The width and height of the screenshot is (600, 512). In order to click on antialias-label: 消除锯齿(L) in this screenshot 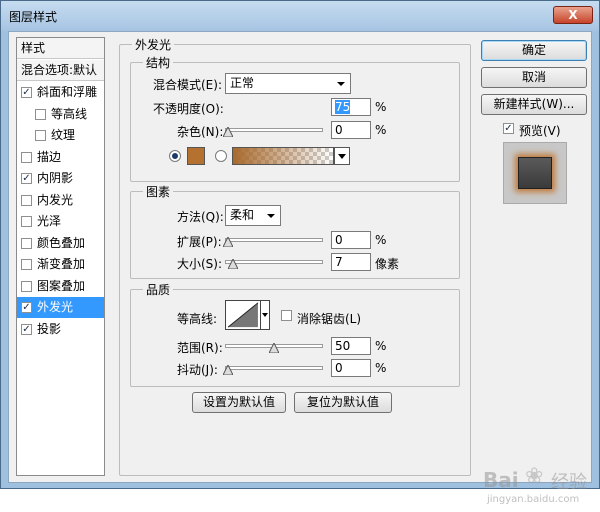, I will do `click(329, 319)`.